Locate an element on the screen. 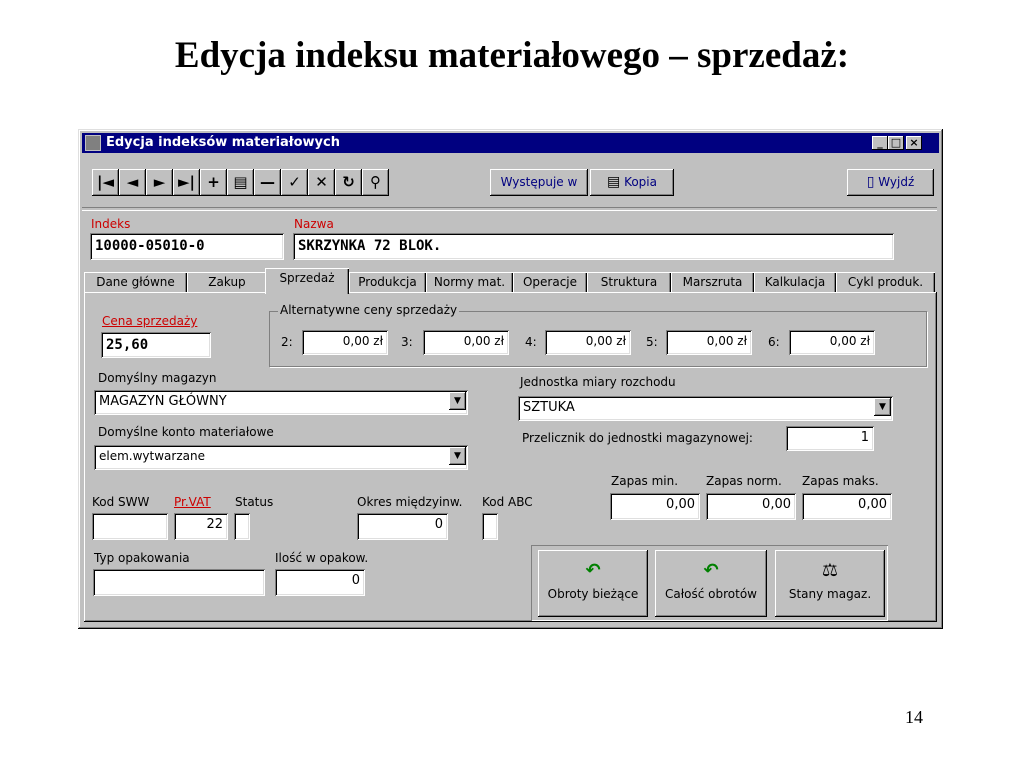 The image size is (1024, 768). first-record-button: |◄ is located at coordinates (105, 182).